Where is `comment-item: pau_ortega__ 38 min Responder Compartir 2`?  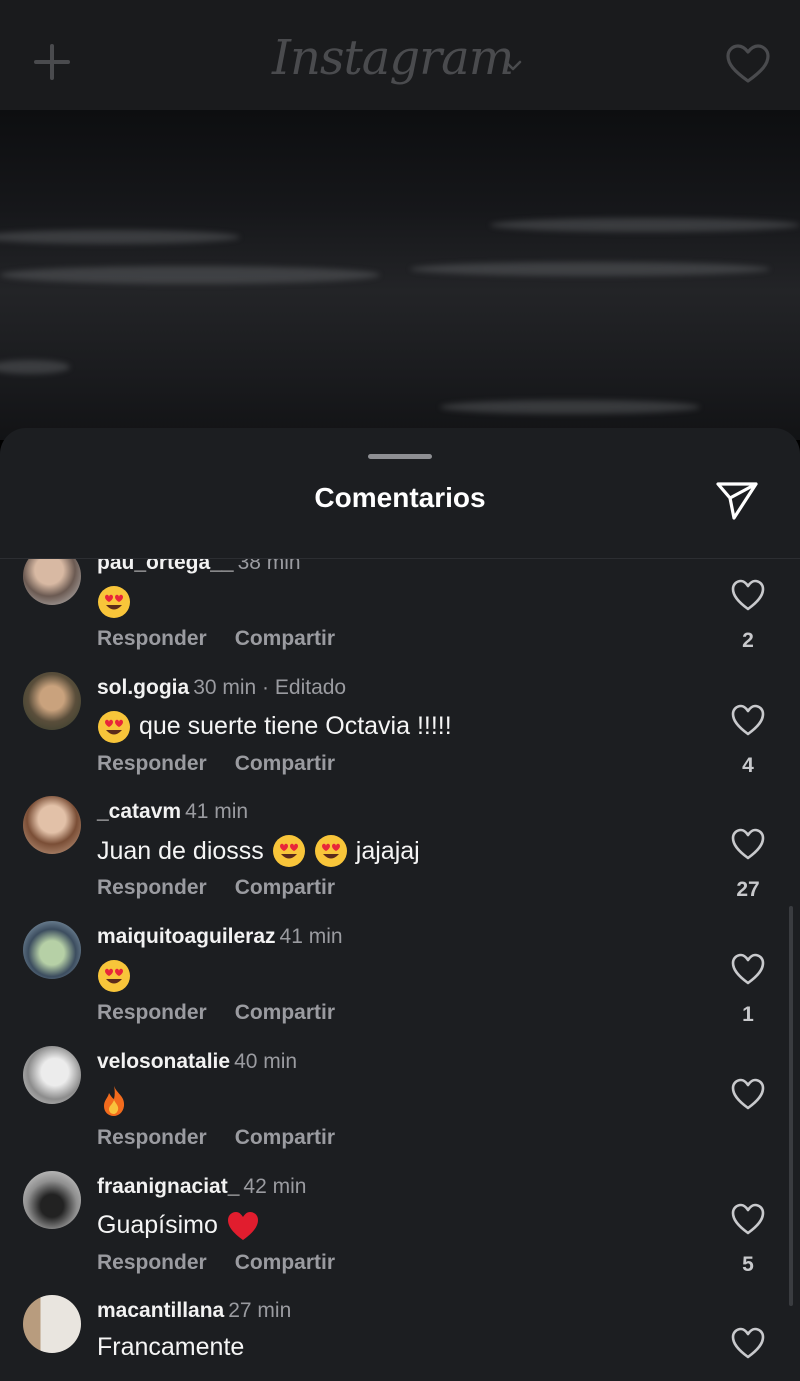
comment-item: pau_ortega__ 38 min Responder Compartir 2 is located at coordinates (400, 615).